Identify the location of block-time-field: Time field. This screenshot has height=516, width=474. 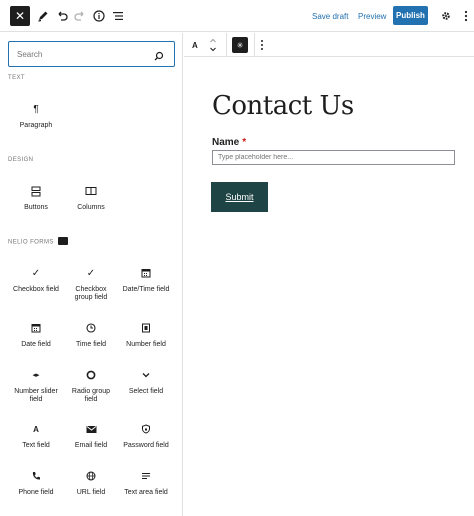
(91, 335).